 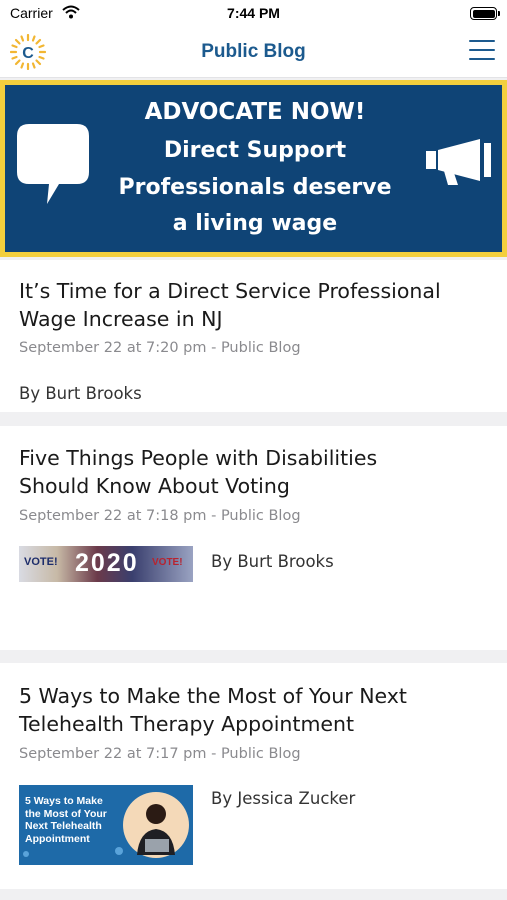 What do you see at coordinates (458, 162) in the screenshot?
I see `megaphone-icon` at bounding box center [458, 162].